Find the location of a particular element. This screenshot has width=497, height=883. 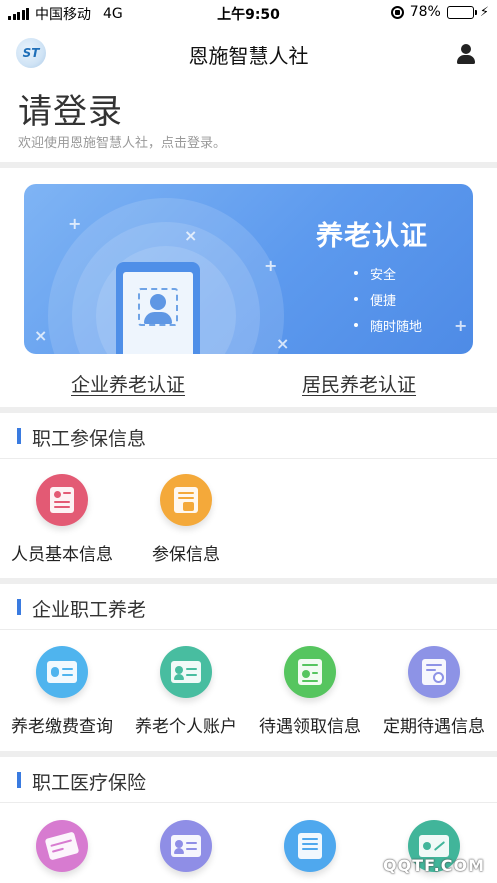

banner-bullet: 随时随地 is located at coordinates (388, 329).